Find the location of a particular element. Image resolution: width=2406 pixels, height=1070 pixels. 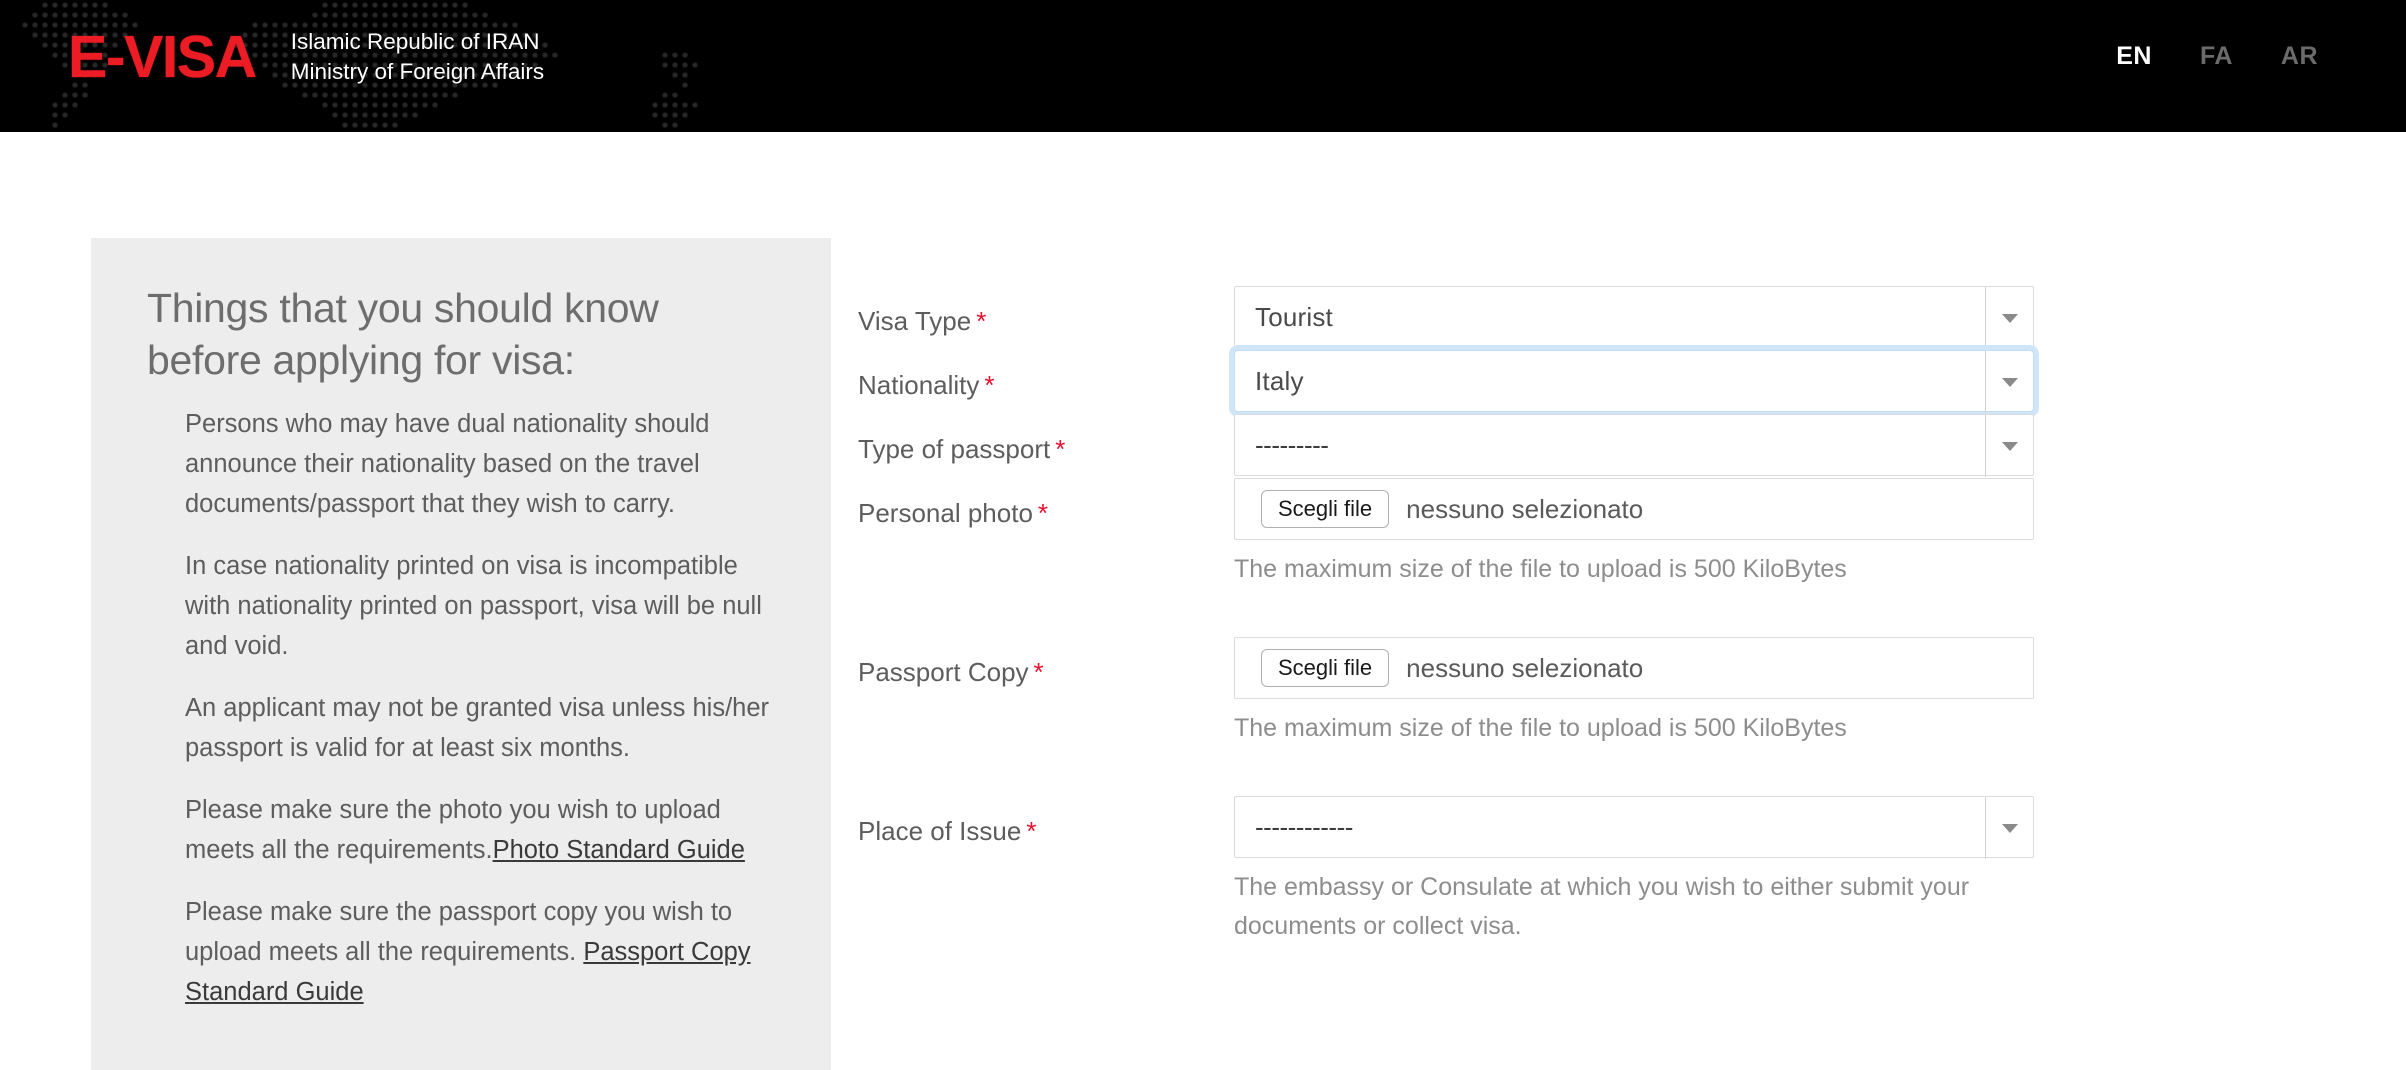

select-type-of-passport: --------- is located at coordinates (1634, 445).